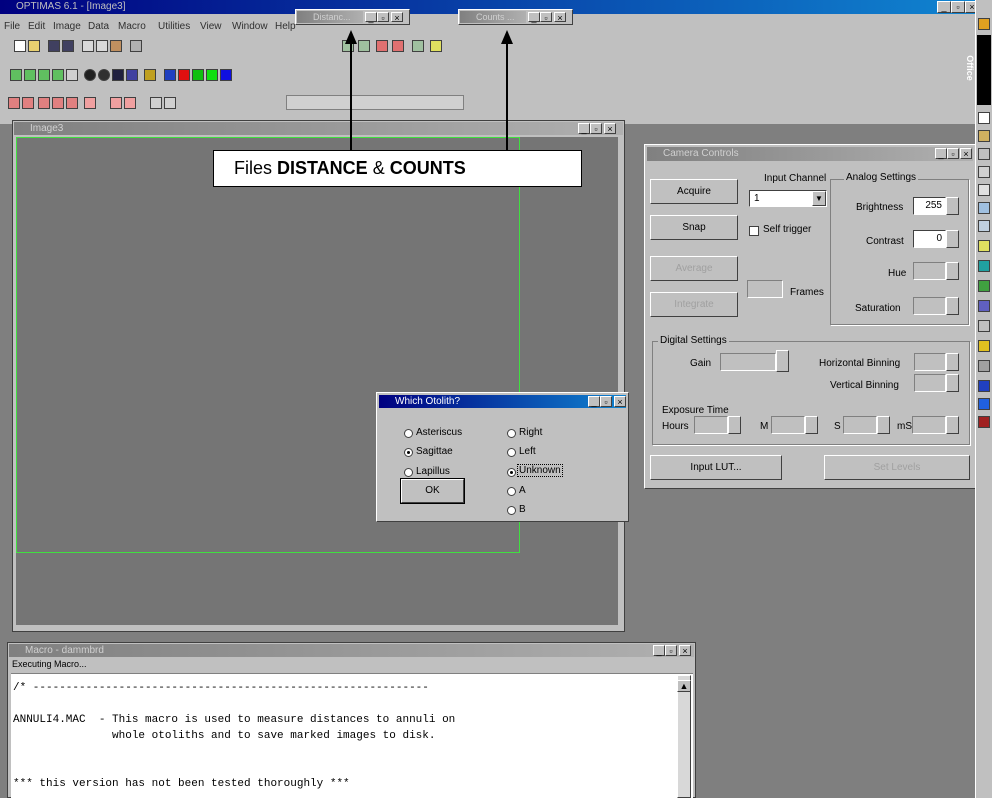  Describe the element at coordinates (952, 239) in the screenshot. I see `contrast-spinner` at that location.